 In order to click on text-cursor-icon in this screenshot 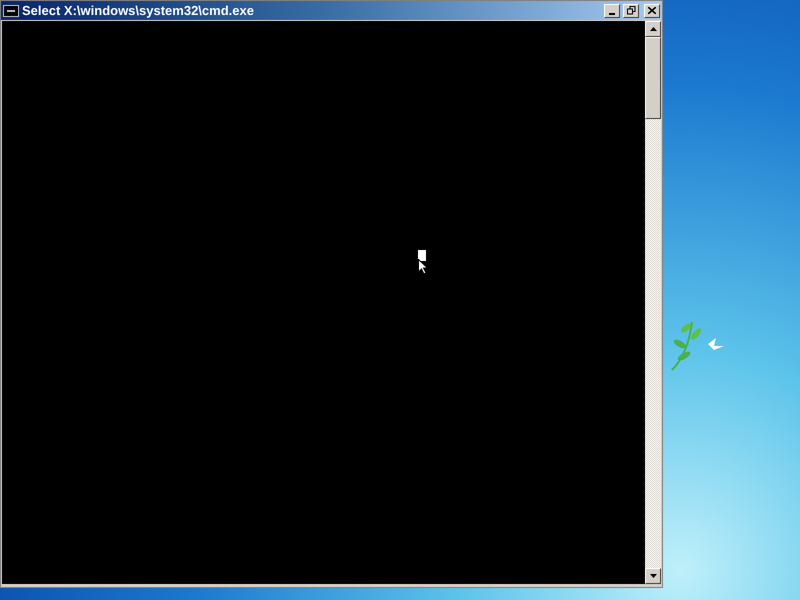, I will do `click(422, 255)`.